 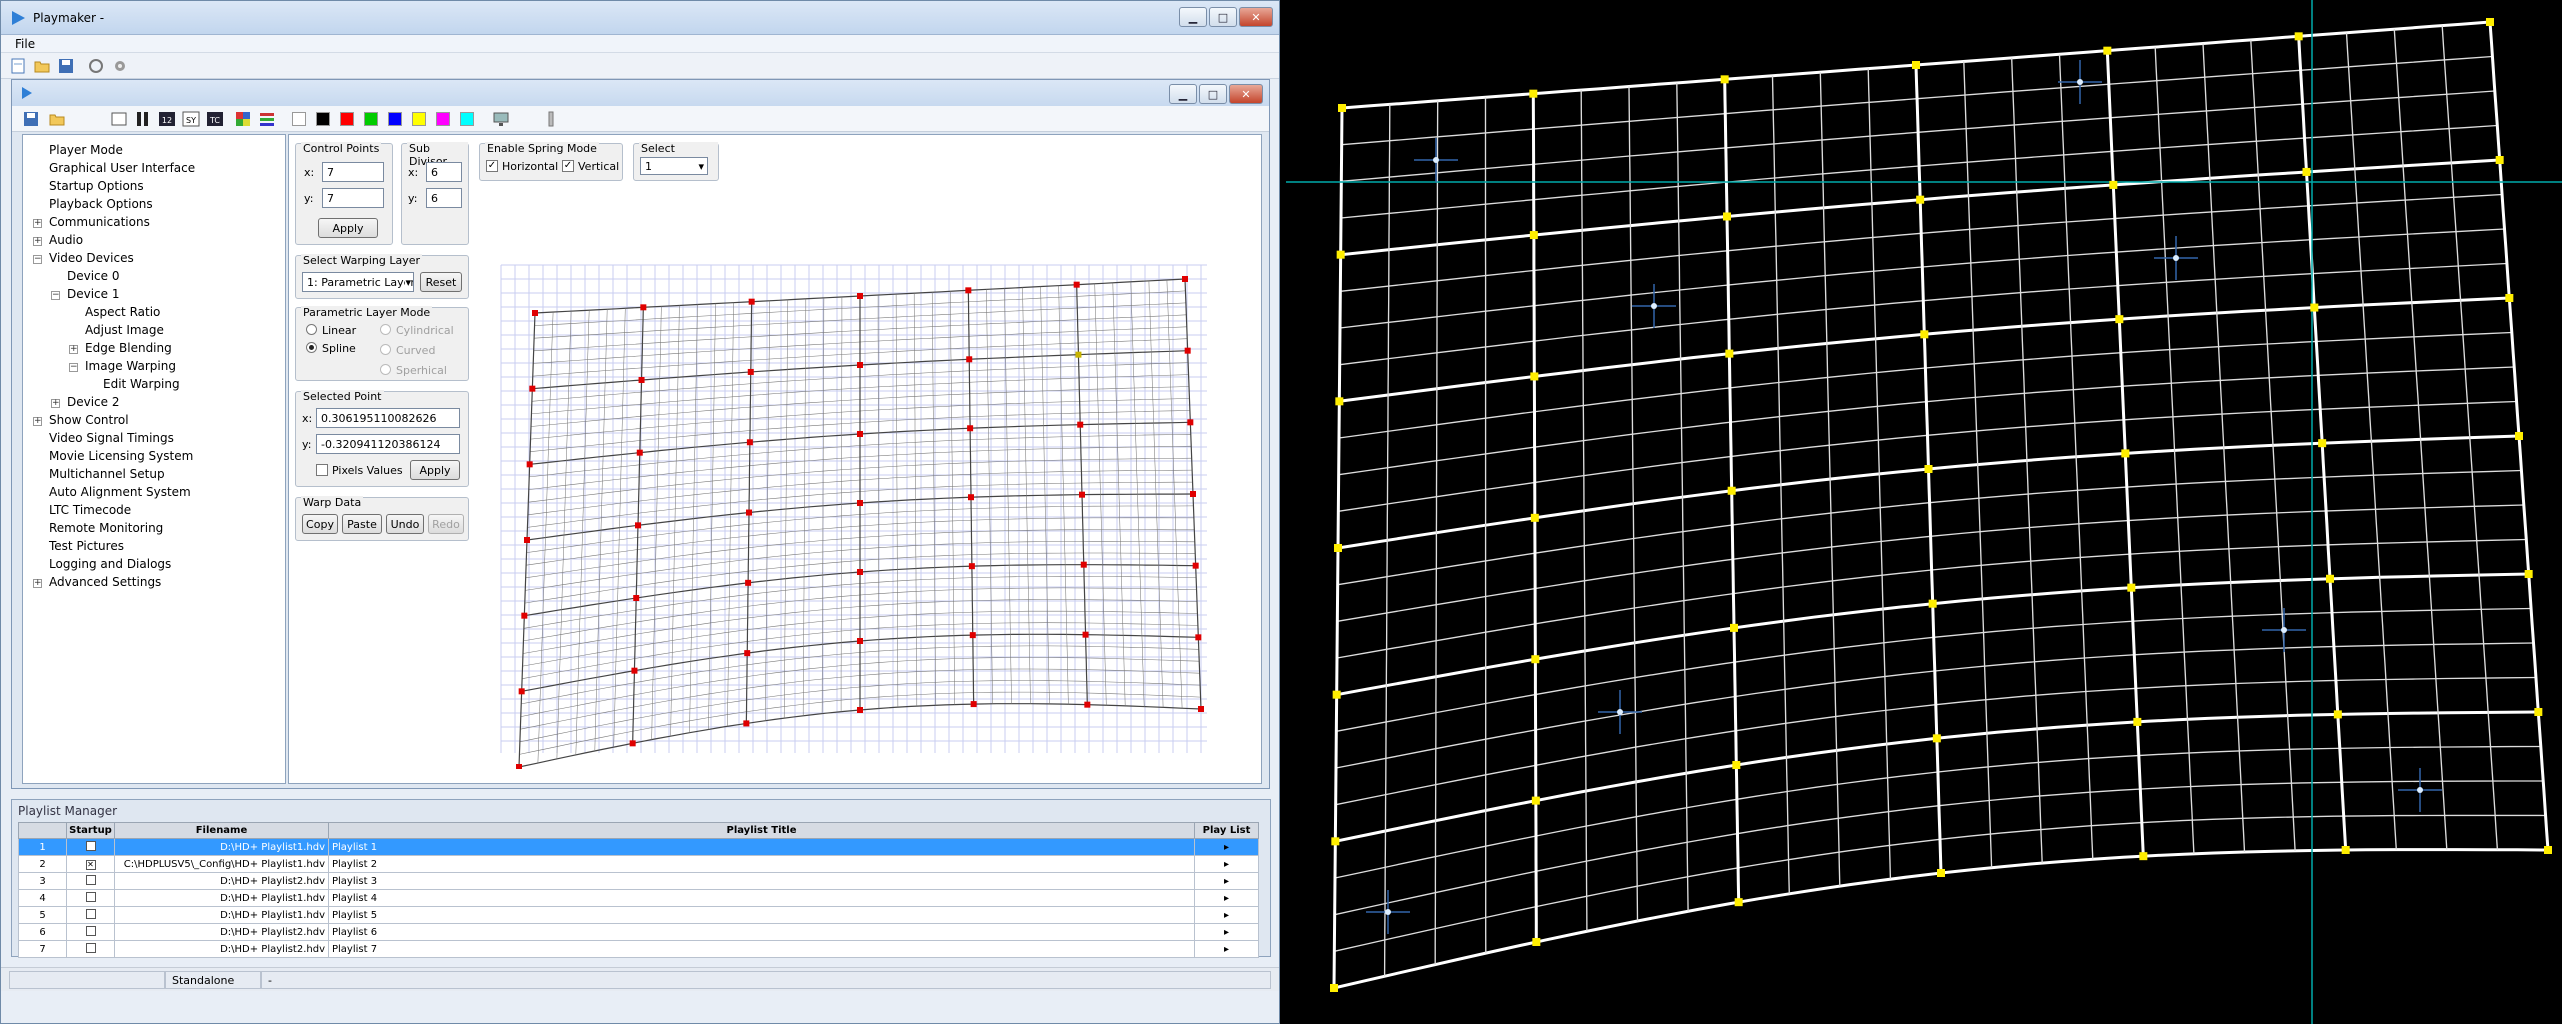 I want to click on save-icon, so click(x=31, y=119).